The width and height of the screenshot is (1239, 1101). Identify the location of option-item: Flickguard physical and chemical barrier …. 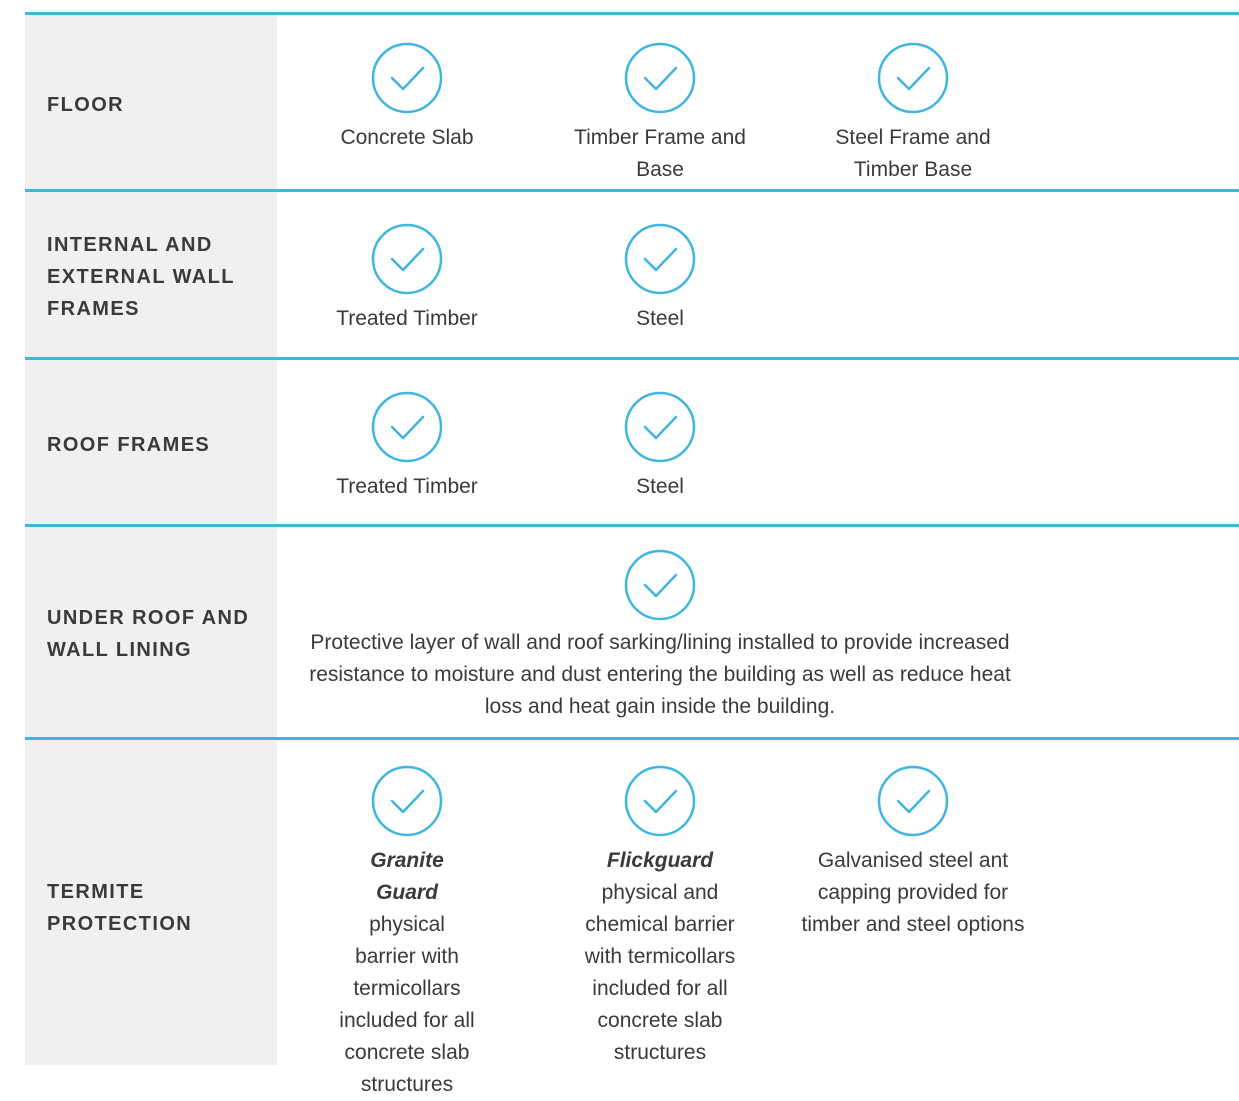
(660, 917).